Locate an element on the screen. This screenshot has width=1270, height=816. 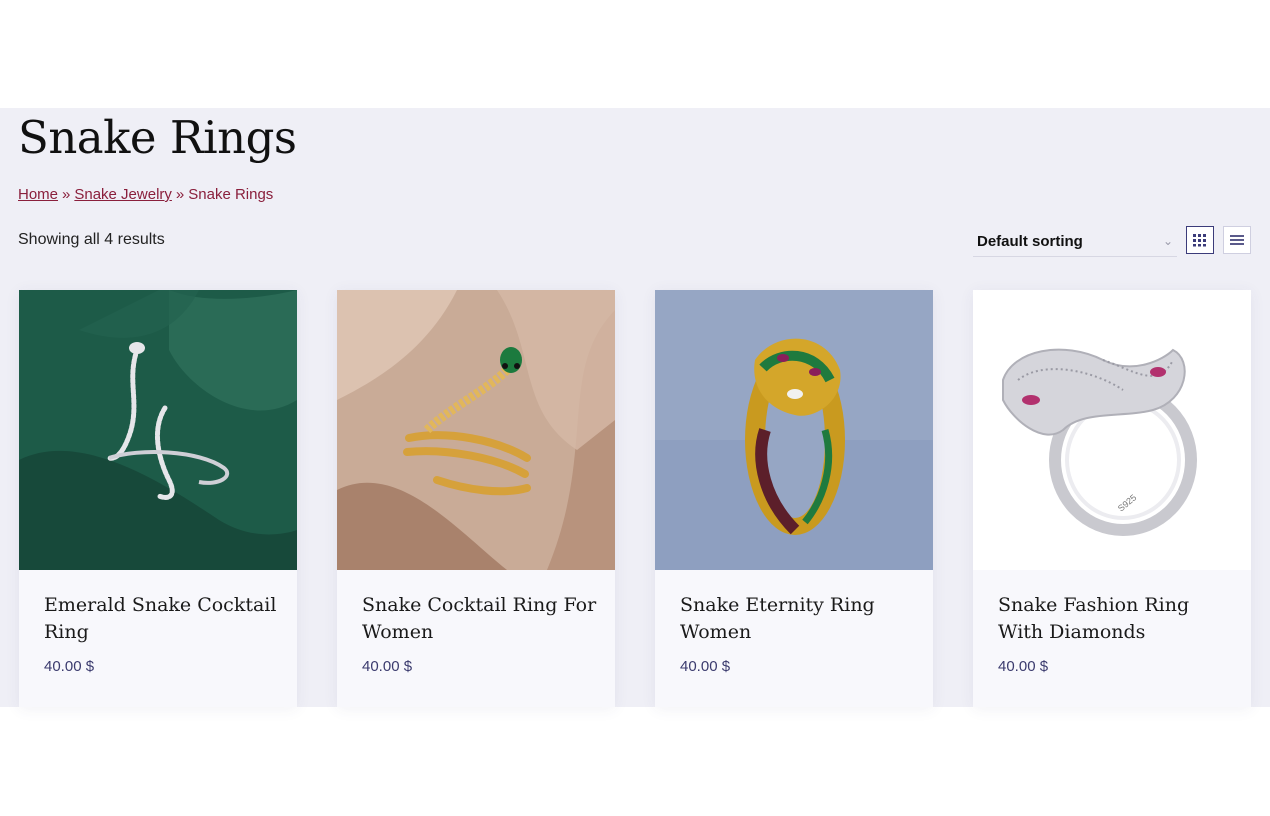
product-card: Snake Eternity Ring Women 40.00 $ is located at coordinates (794, 498).